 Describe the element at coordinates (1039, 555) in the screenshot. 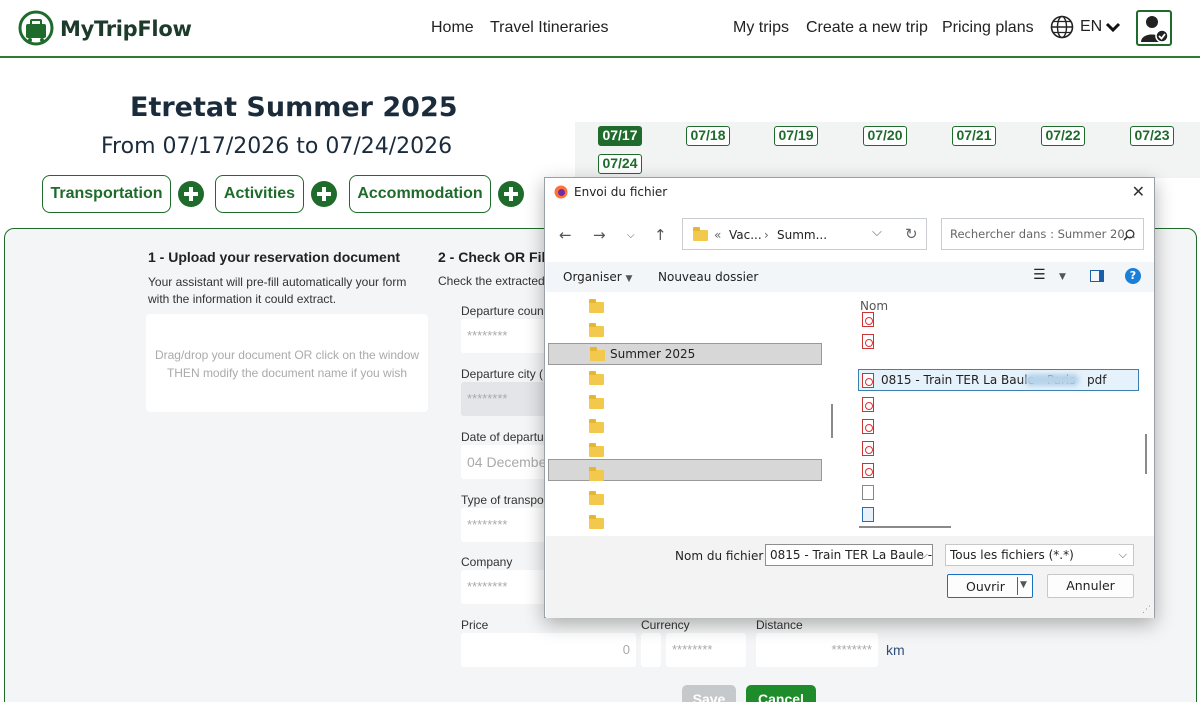

I see `filetype-select: Tous les fichiers (*.*) ⌵` at that location.